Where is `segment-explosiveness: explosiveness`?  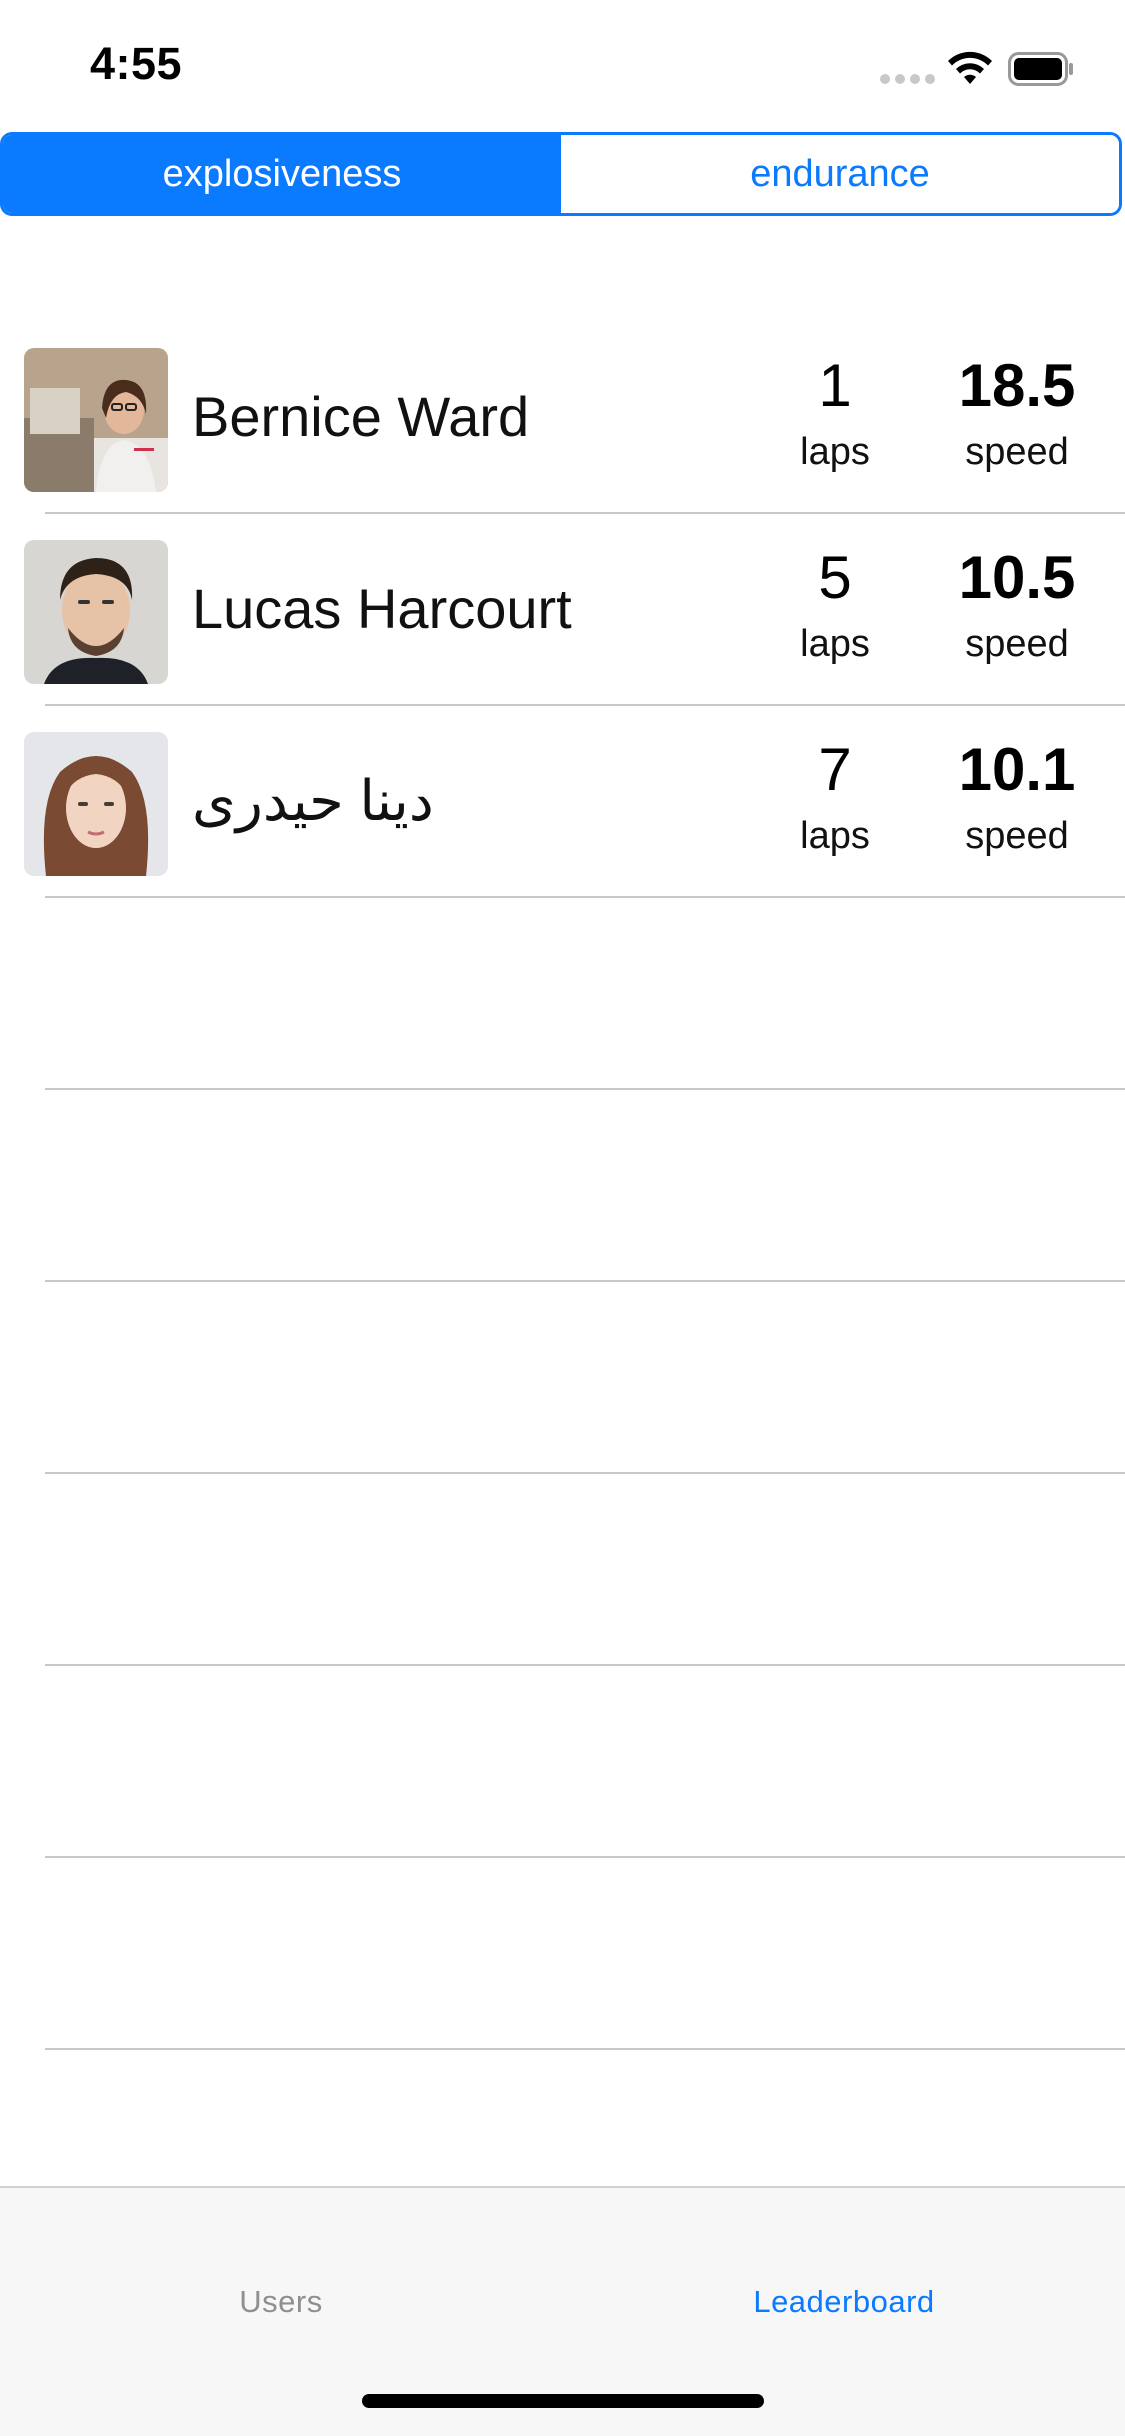 segment-explosiveness: explosiveness is located at coordinates (282, 174).